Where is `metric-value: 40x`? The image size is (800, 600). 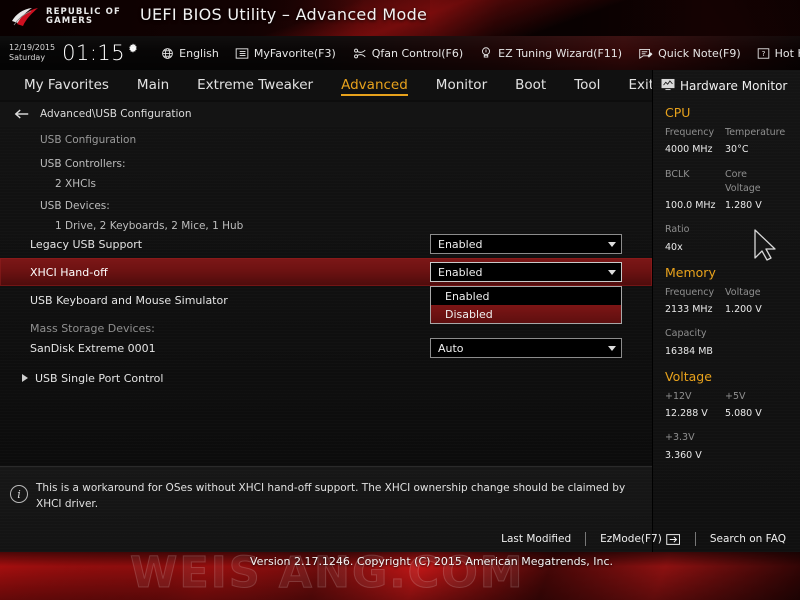
metric-value: 40x is located at coordinates (674, 247).